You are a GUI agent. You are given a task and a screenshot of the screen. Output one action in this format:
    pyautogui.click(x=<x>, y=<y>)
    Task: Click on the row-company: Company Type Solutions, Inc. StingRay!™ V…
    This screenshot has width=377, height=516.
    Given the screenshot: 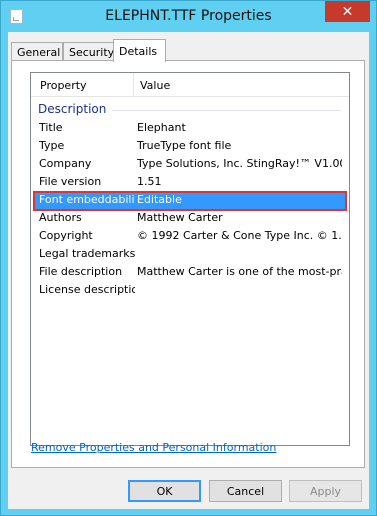 What is the action you would take?
    pyautogui.click(x=189, y=164)
    